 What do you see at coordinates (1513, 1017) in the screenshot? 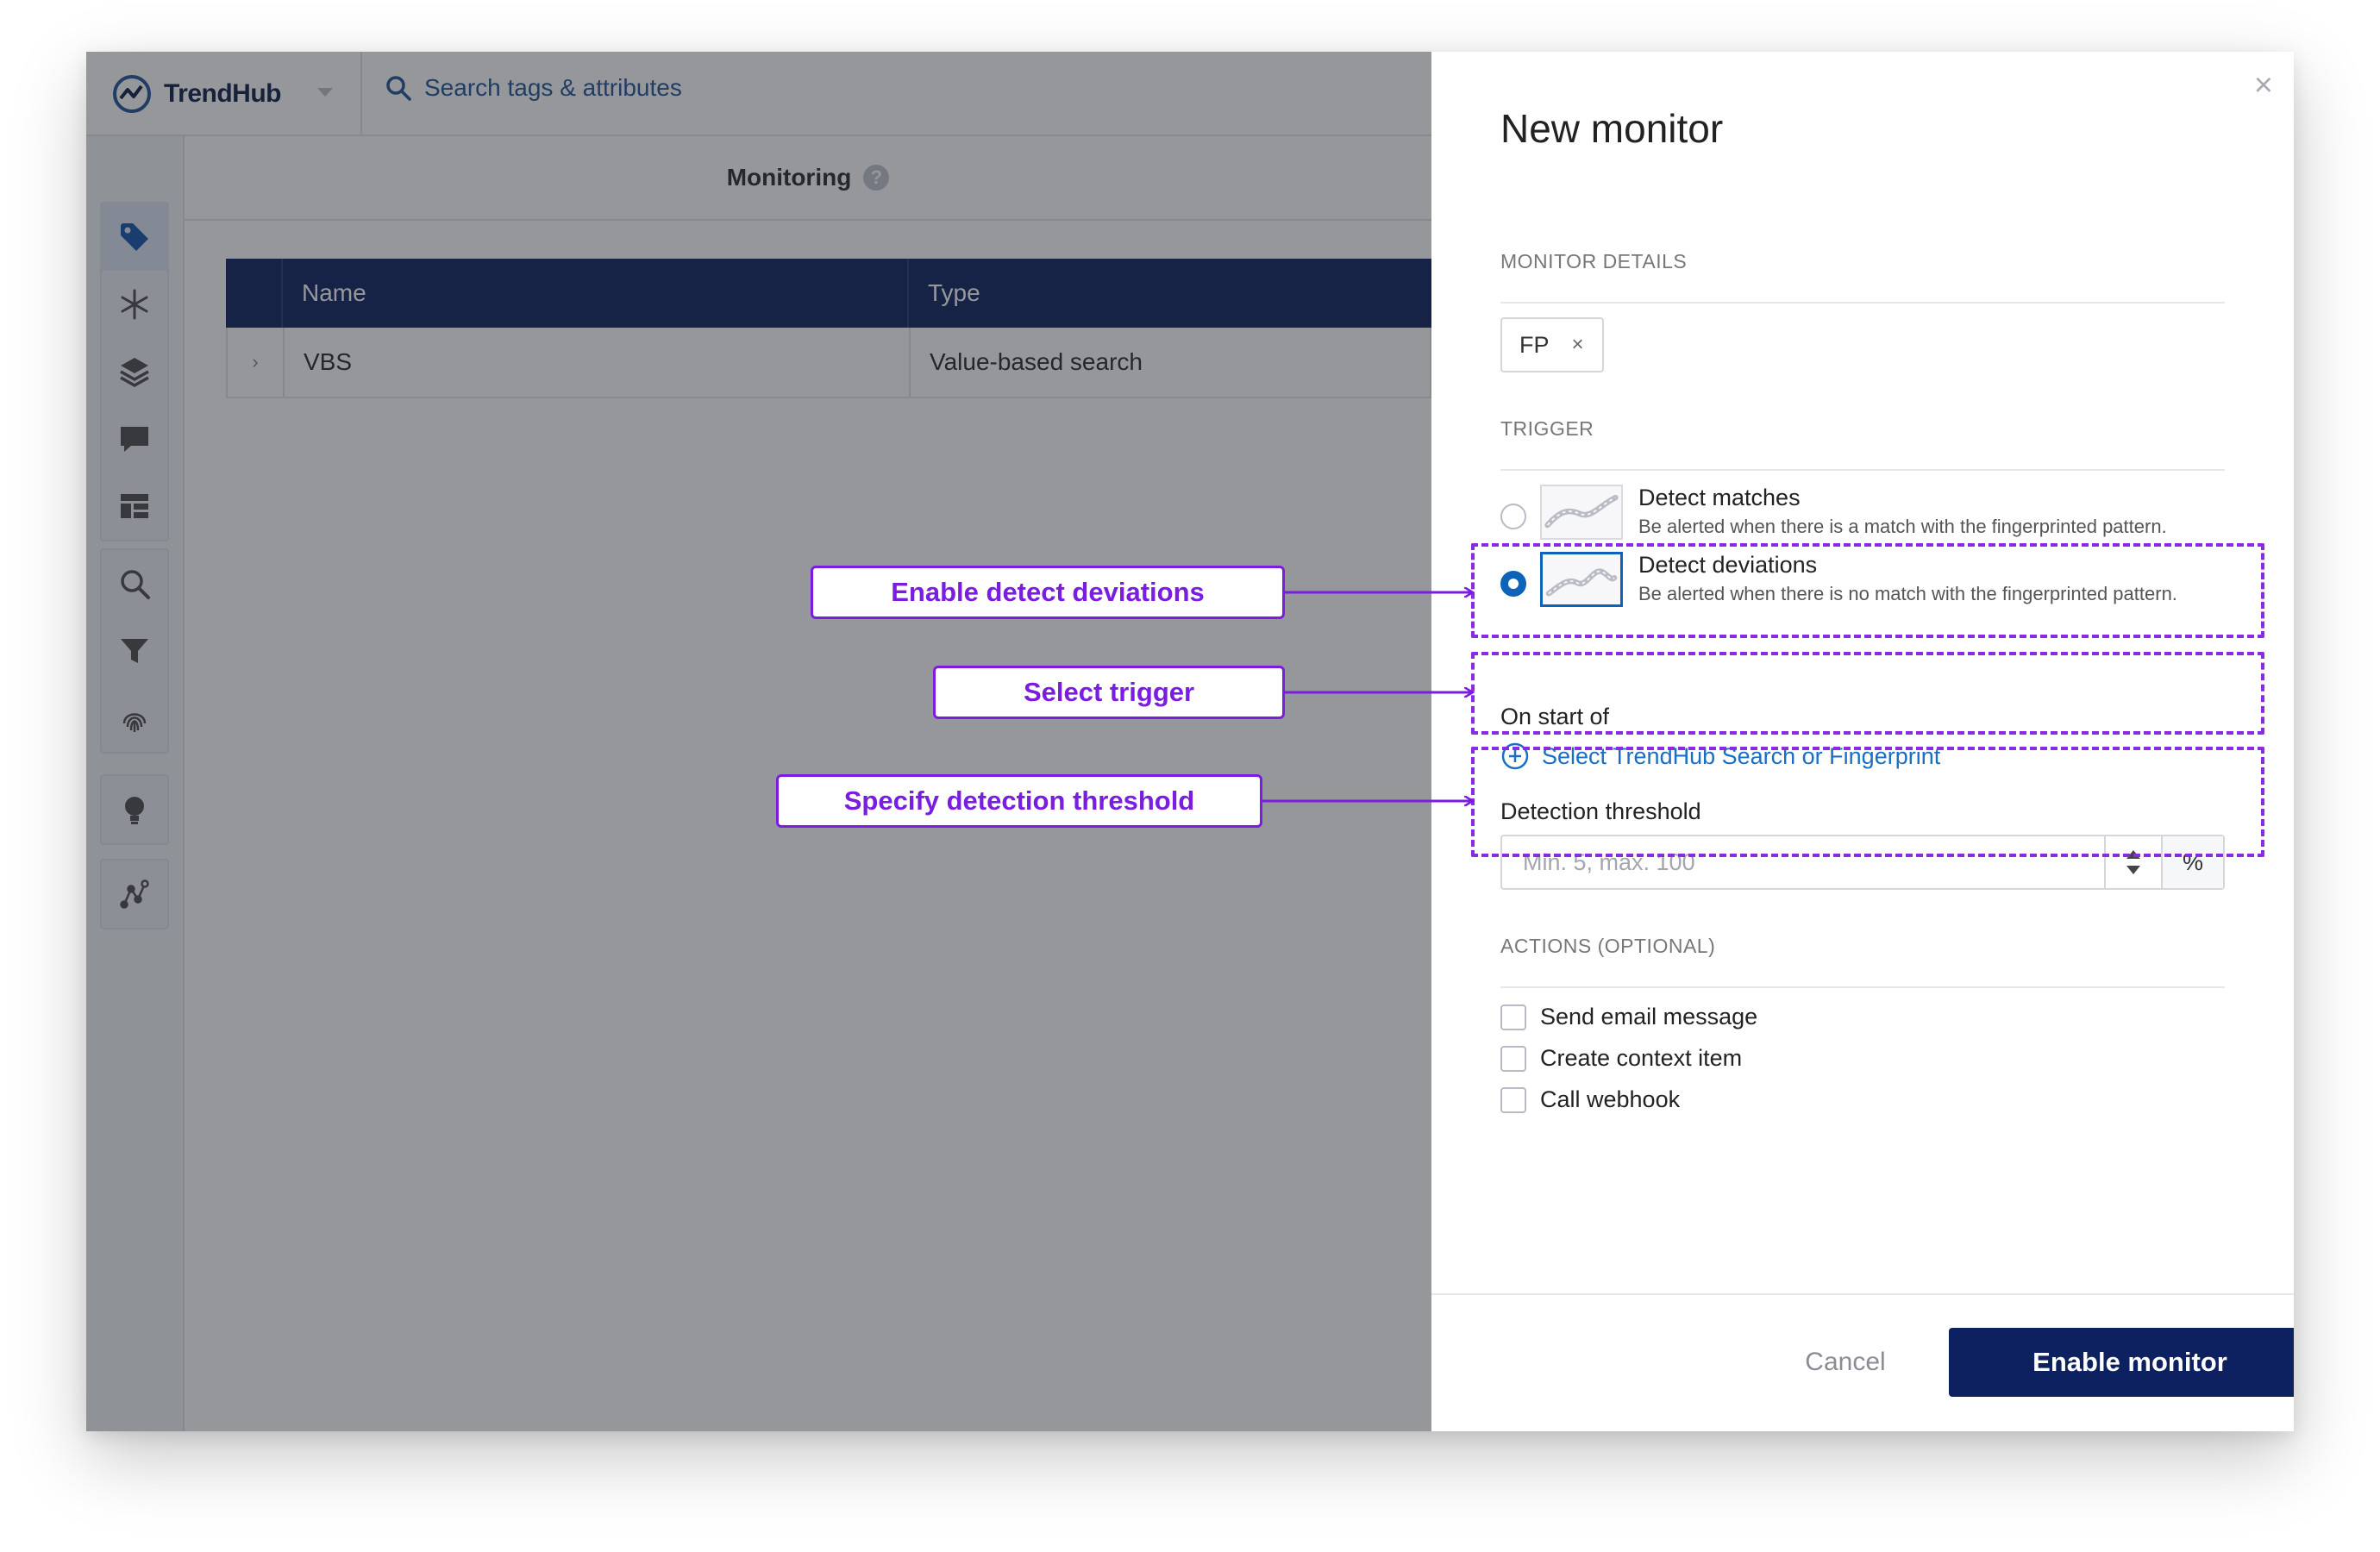
I see `checkbox-send-email` at bounding box center [1513, 1017].